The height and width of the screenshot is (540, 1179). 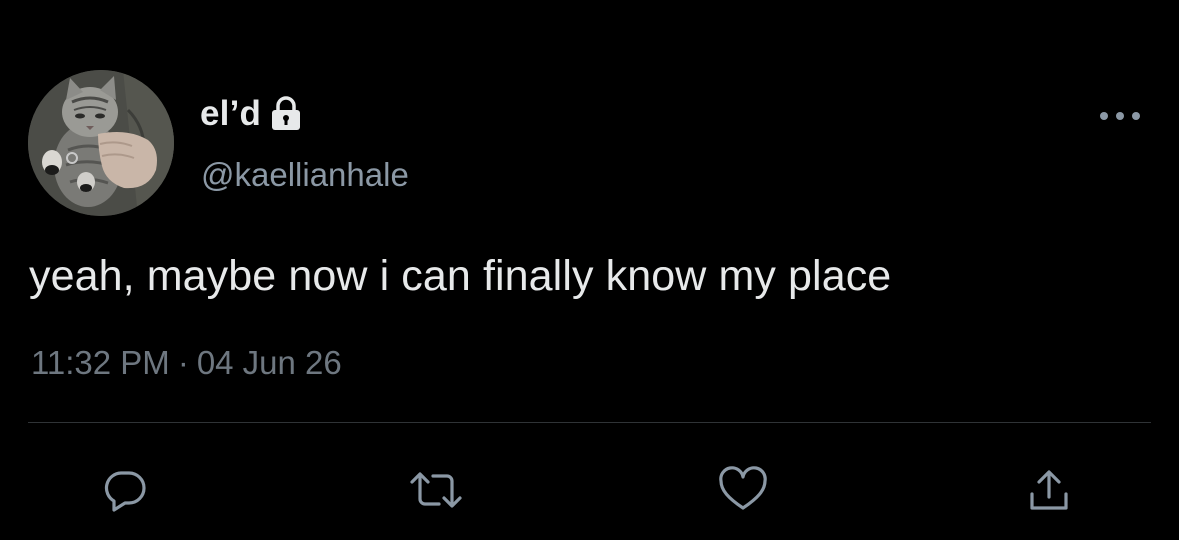 What do you see at coordinates (1120, 116) in the screenshot?
I see `more-options-icon` at bounding box center [1120, 116].